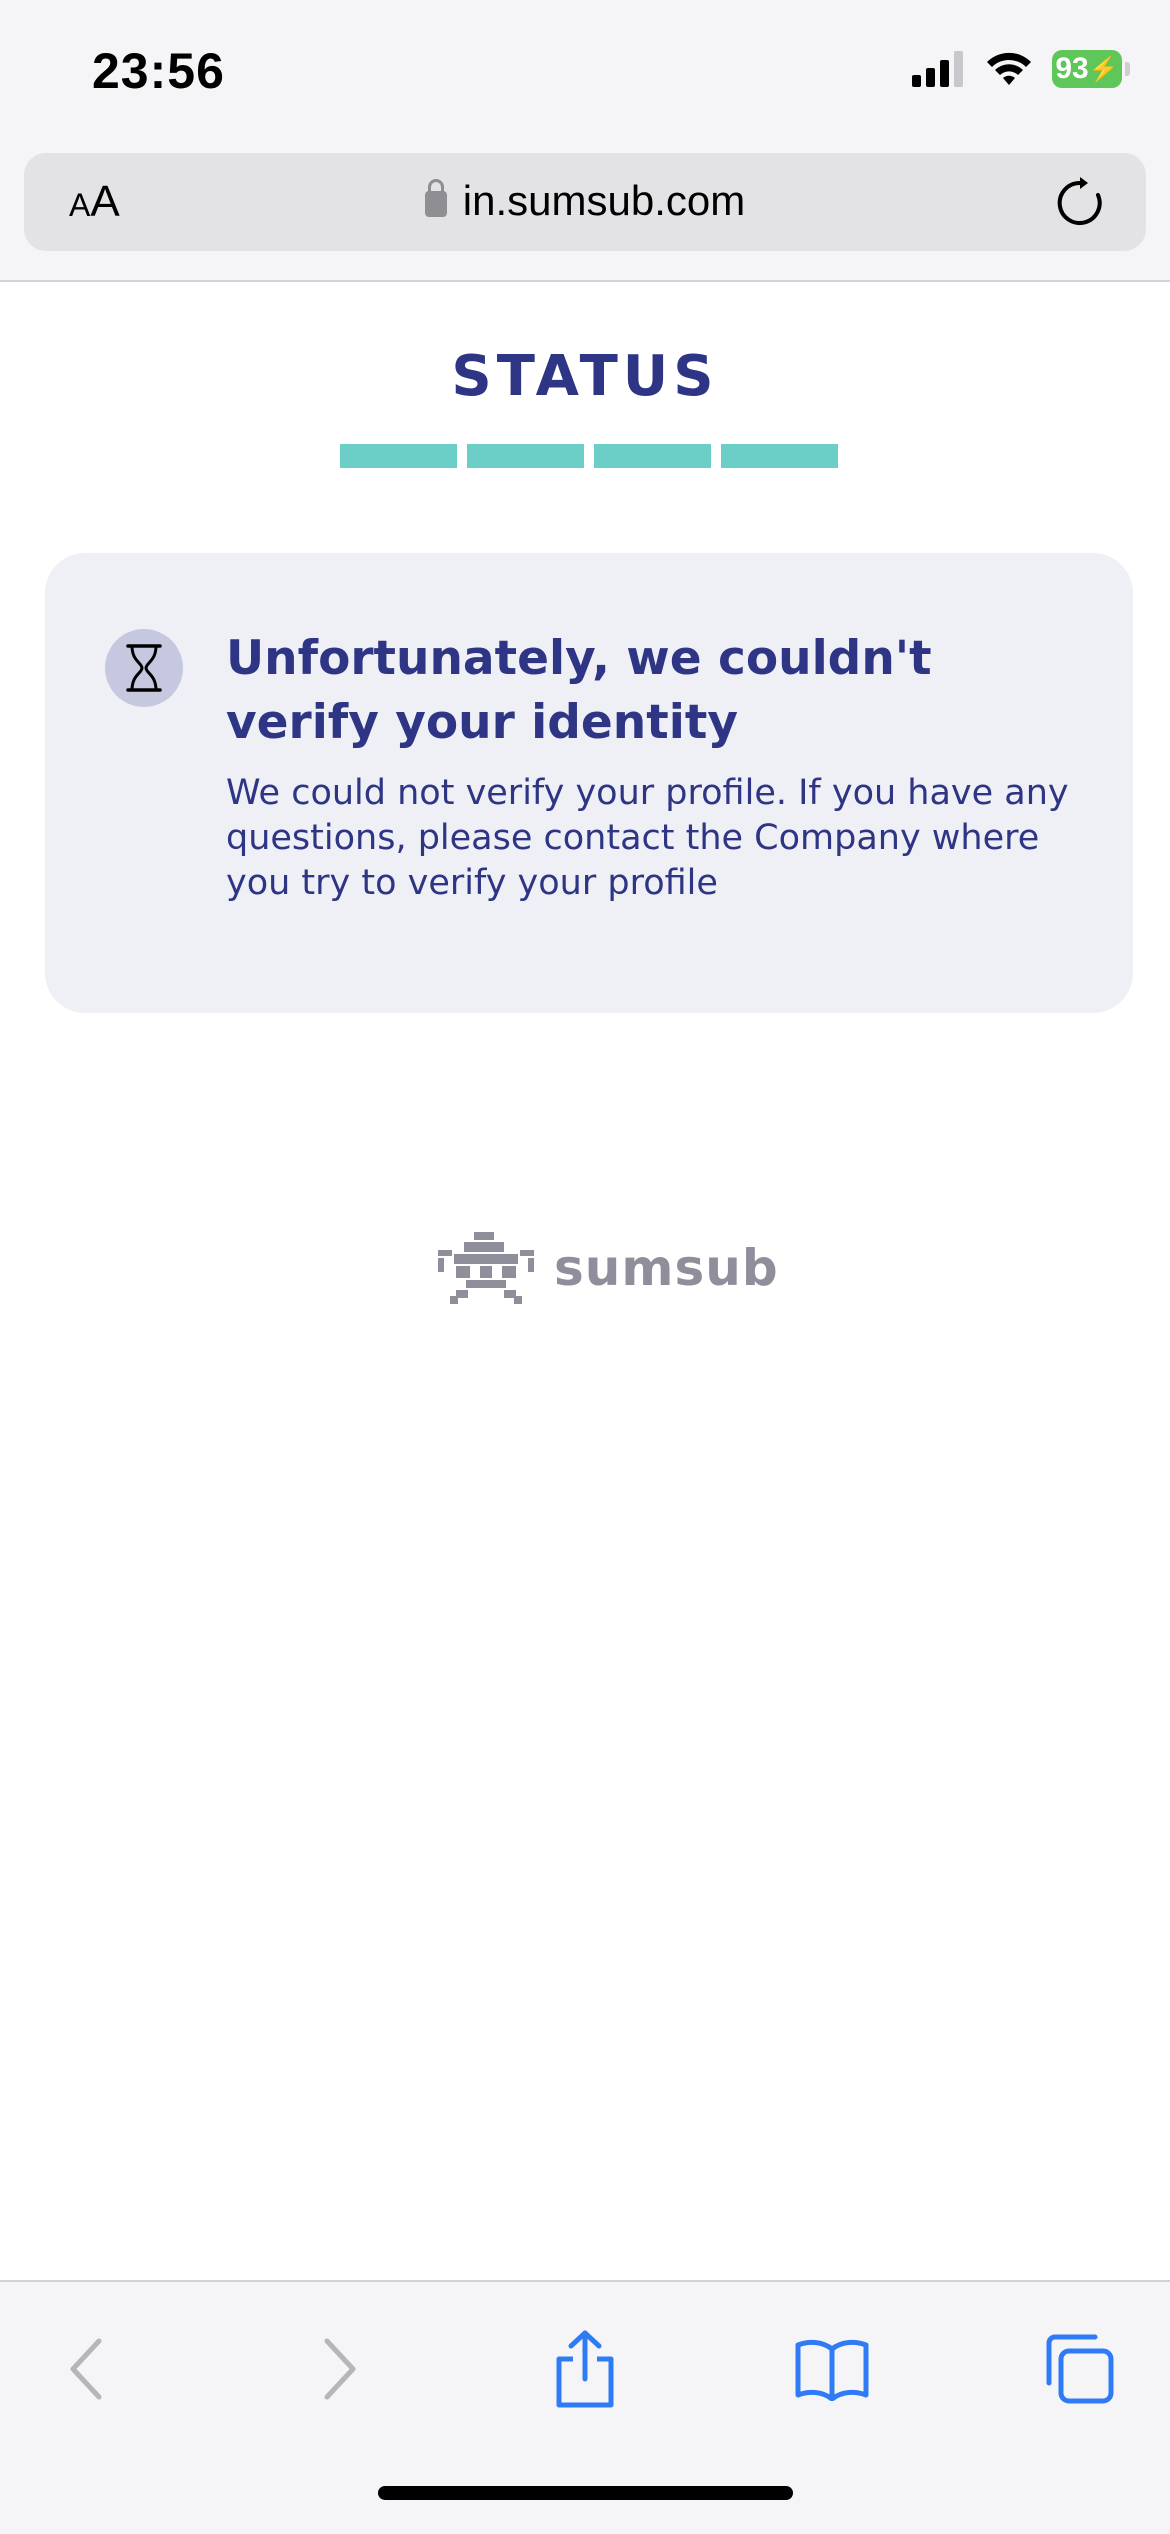  Describe the element at coordinates (486, 1268) in the screenshot. I see `sumsub-mark-icon` at that location.